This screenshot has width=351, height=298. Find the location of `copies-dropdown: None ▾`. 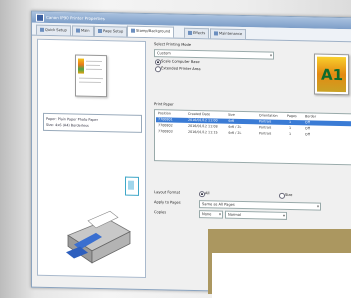

copies-dropdown: None ▾ is located at coordinates (211, 214).